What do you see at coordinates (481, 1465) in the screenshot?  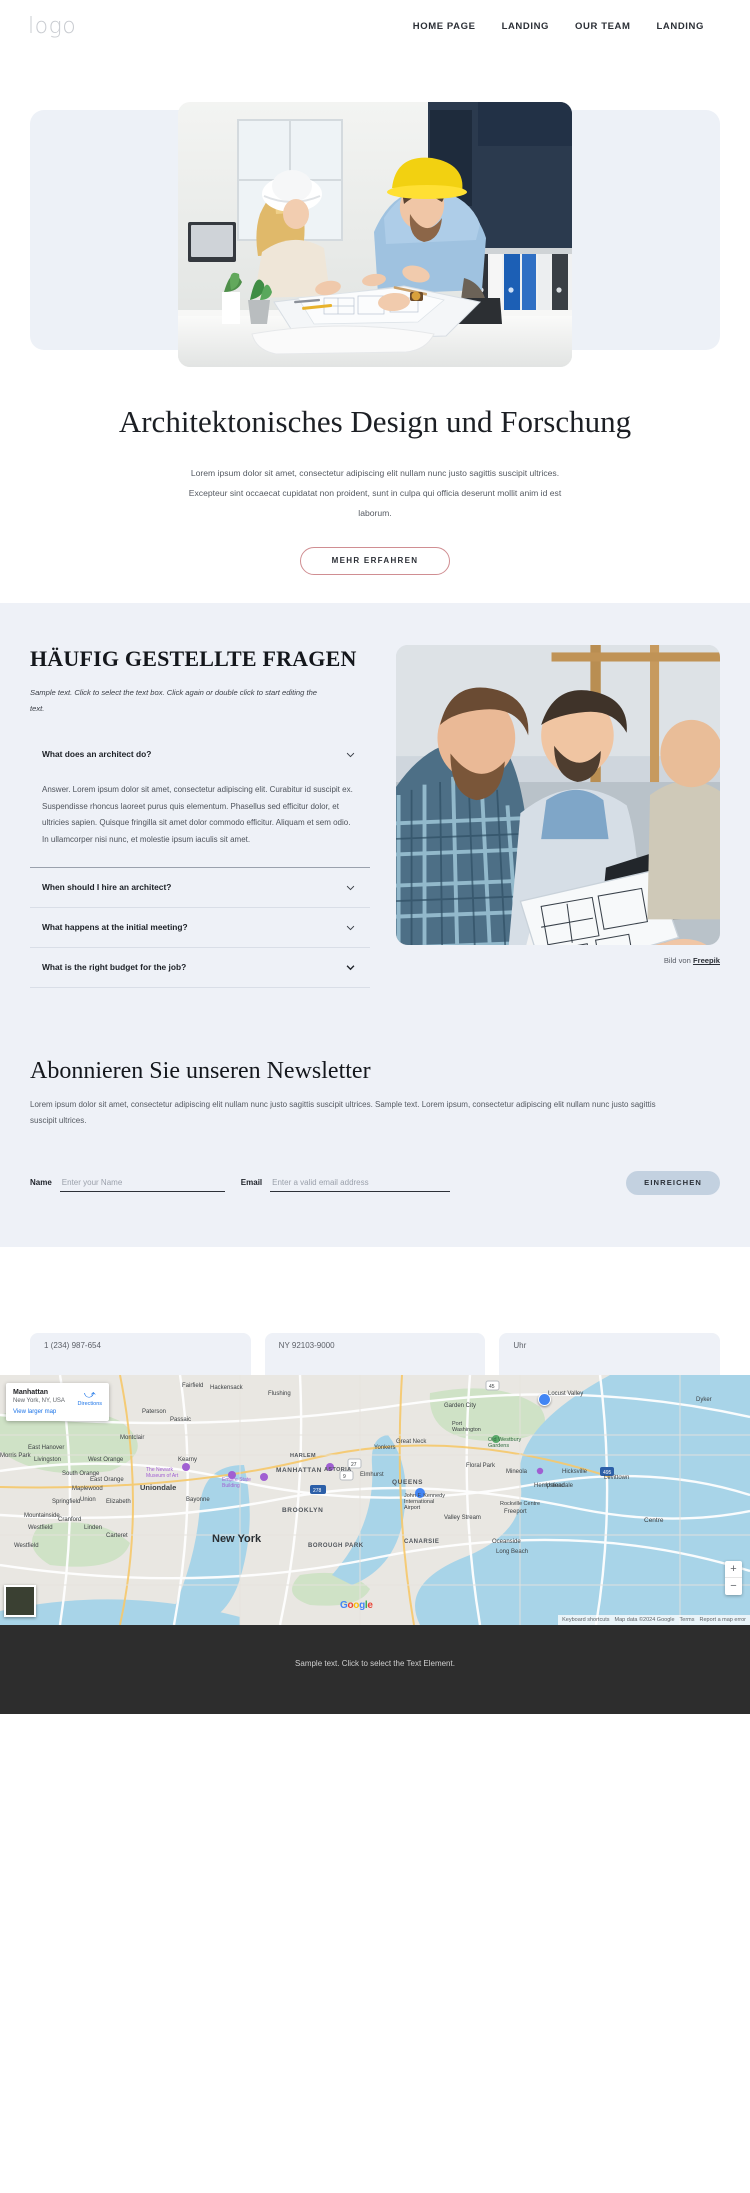 I see `map-label-floral-park: Floral Park` at bounding box center [481, 1465].